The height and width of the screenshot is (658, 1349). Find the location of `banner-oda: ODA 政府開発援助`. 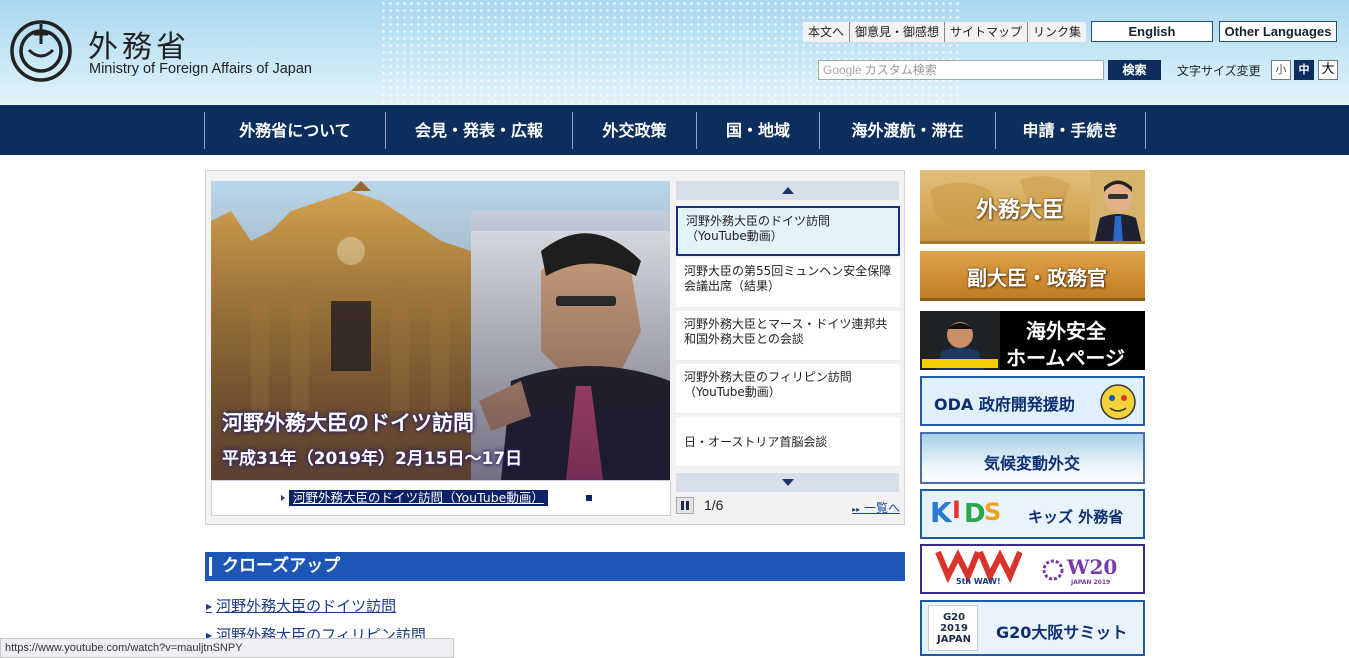

banner-oda: ODA 政府開発援助 is located at coordinates (1032, 401).